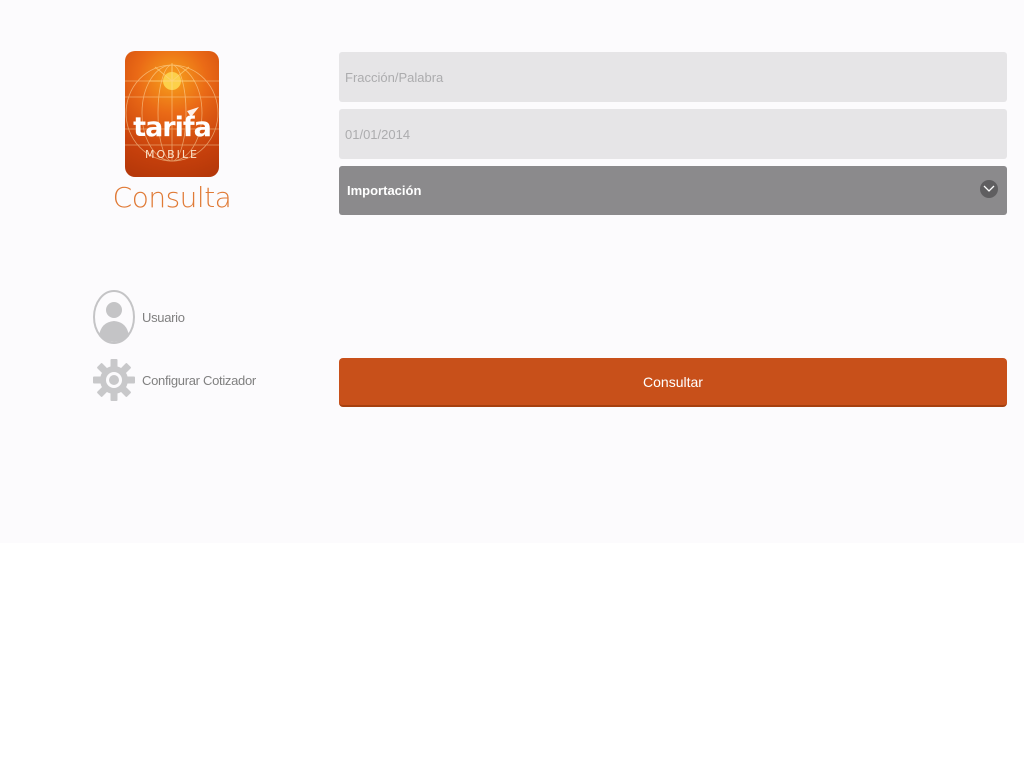  Describe the element at coordinates (172, 154) in the screenshot. I see `logo-subtitle: MOBILE` at that location.